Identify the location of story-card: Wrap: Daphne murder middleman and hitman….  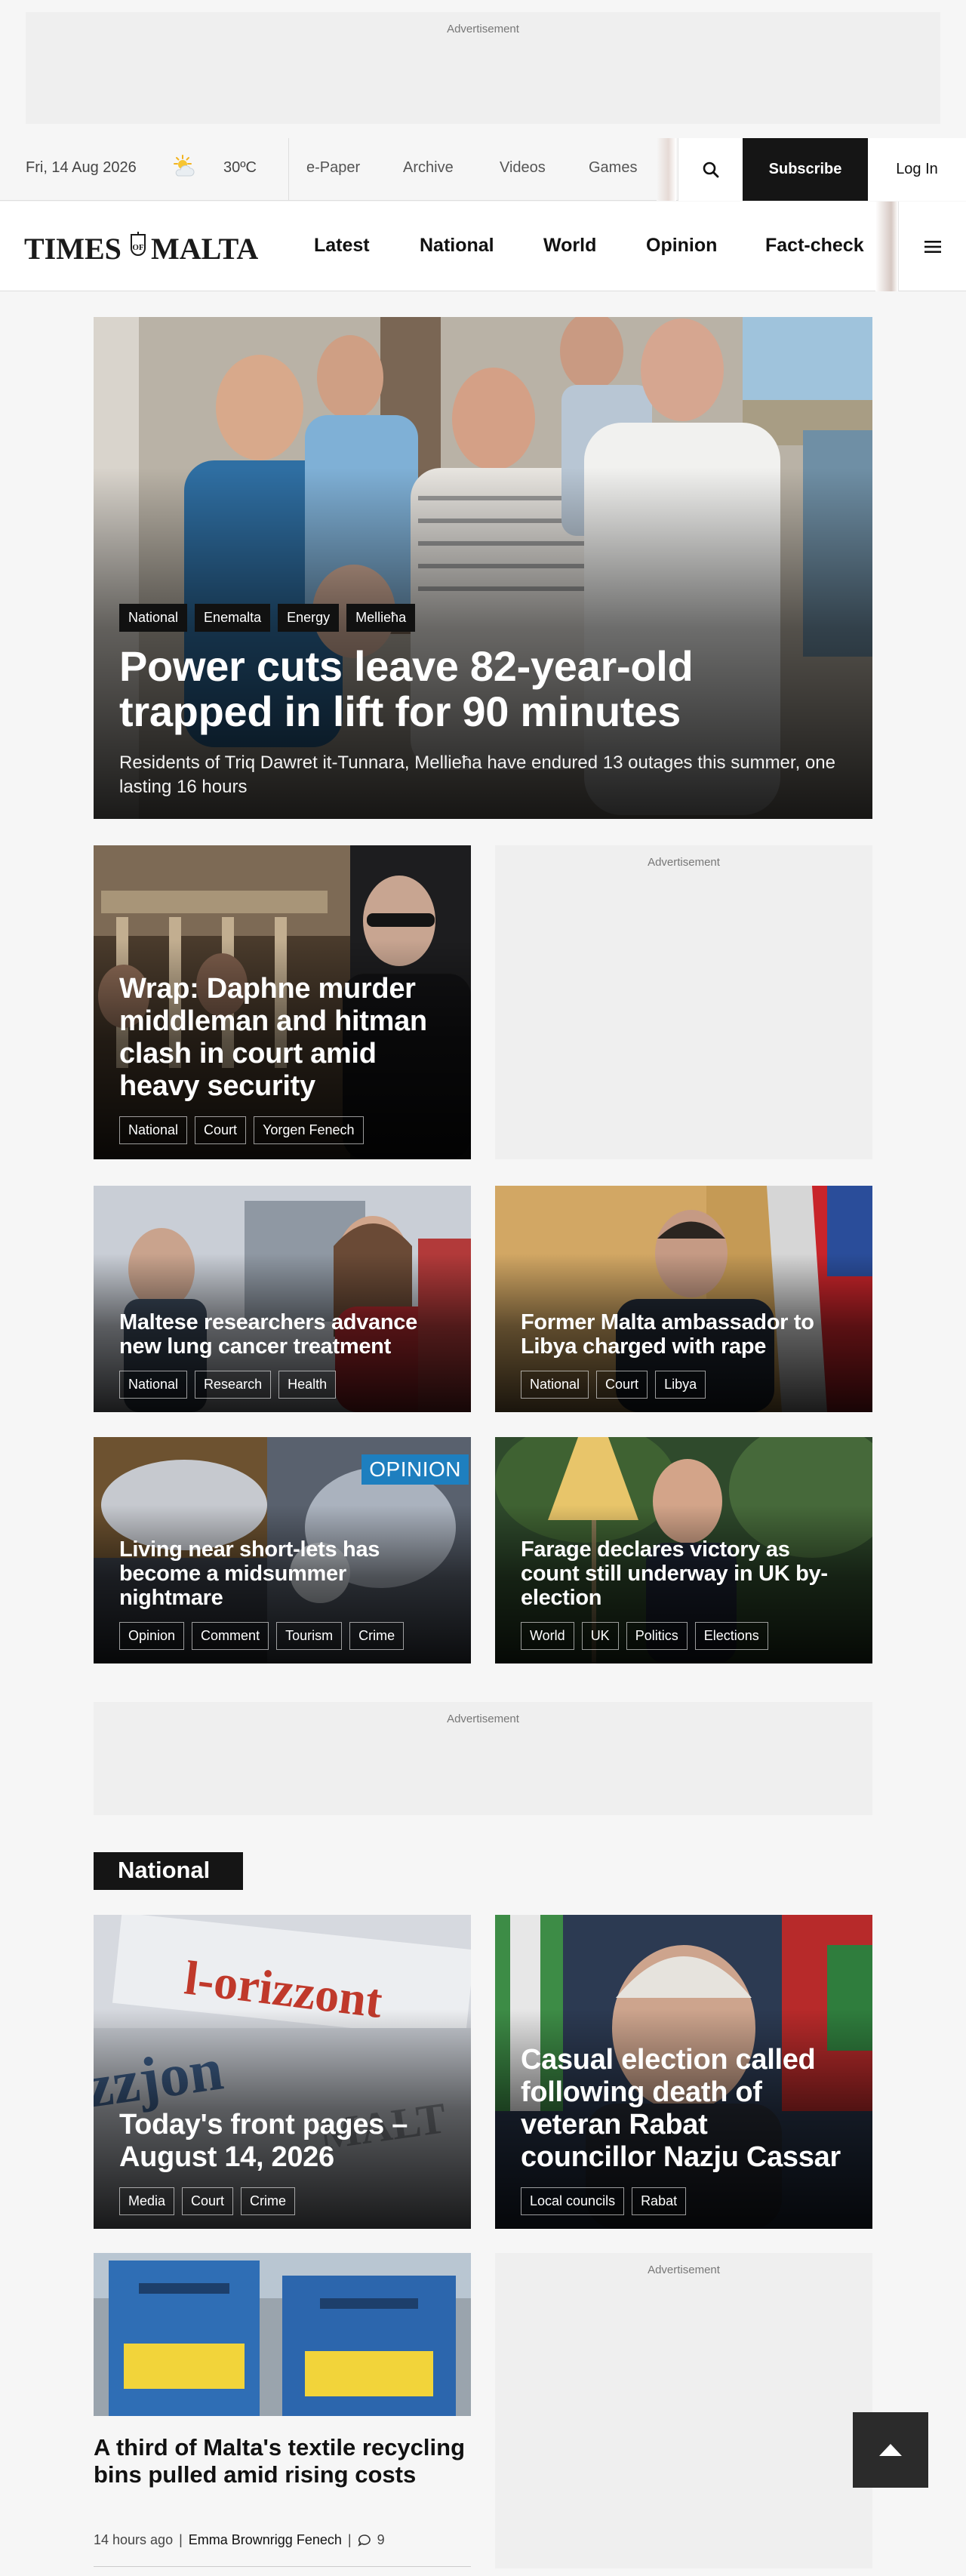
(282, 1002).